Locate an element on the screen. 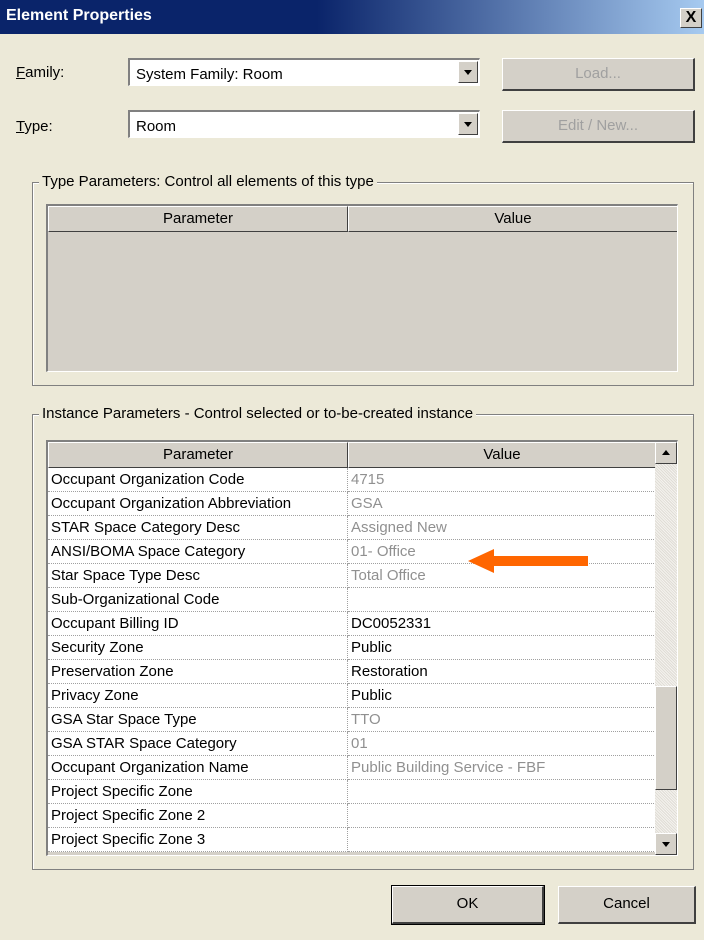 Image resolution: width=704 pixels, height=940 pixels. vertical-scrollbar is located at coordinates (666, 648).